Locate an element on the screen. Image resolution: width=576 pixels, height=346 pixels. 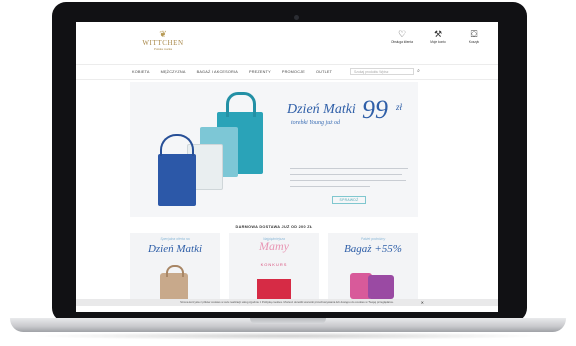
nav-item-mezczyzna: MĘŻCZYZNA is located at coordinates (173, 72).